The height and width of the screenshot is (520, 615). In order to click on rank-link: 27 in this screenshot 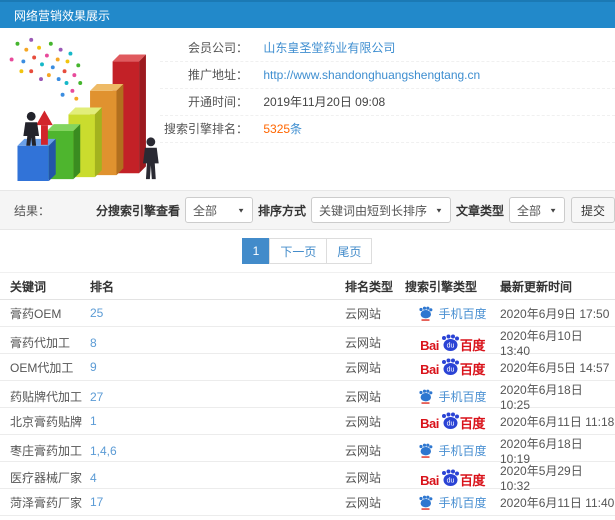, I will do `click(96, 397)`.